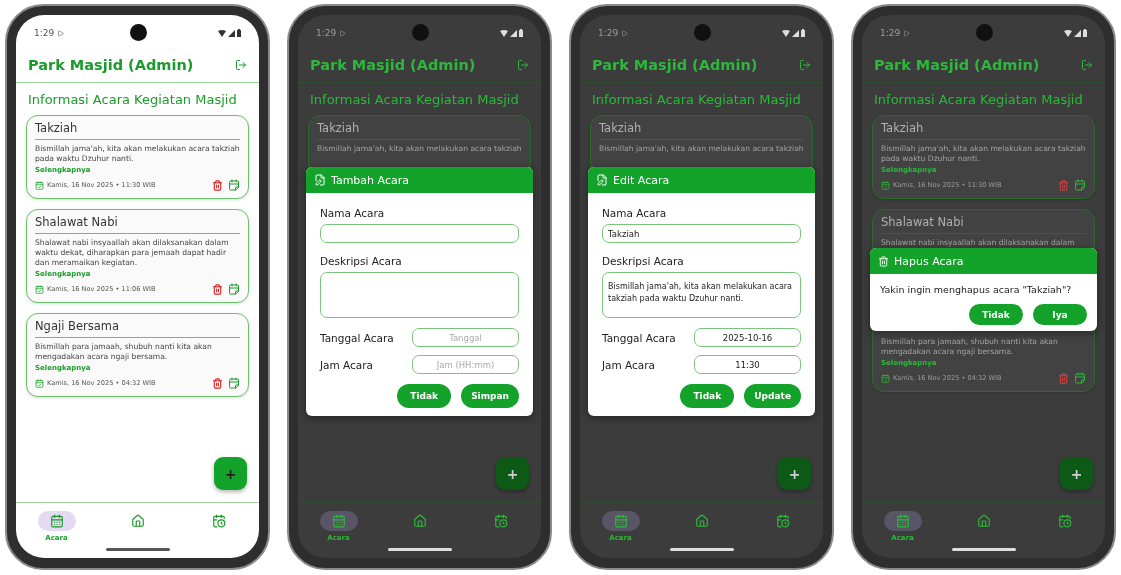 The width and height of the screenshot is (1121, 575). What do you see at coordinates (419, 233) in the screenshot?
I see `input-field` at bounding box center [419, 233].